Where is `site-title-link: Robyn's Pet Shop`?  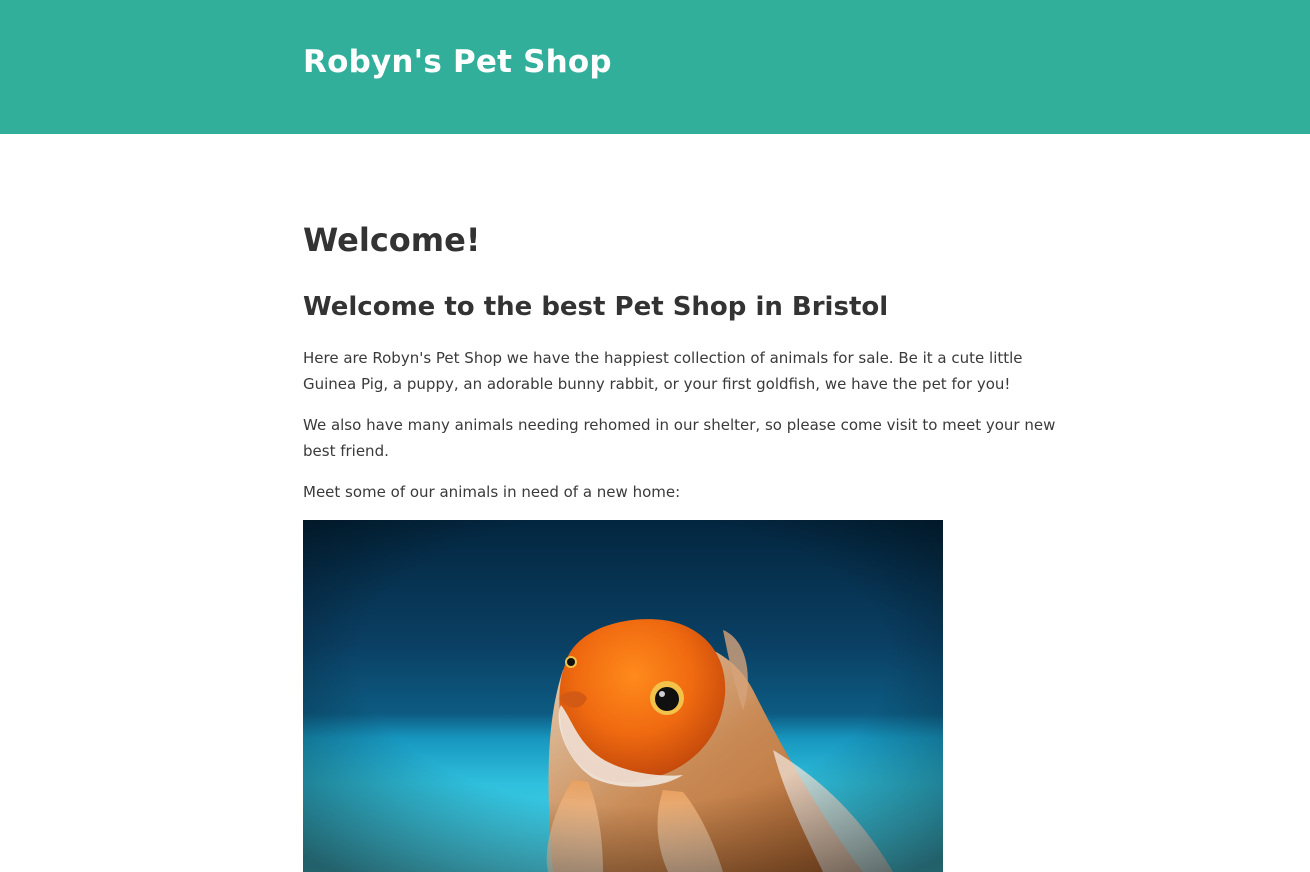
site-title-link: Robyn's Pet Shop is located at coordinates (457, 62).